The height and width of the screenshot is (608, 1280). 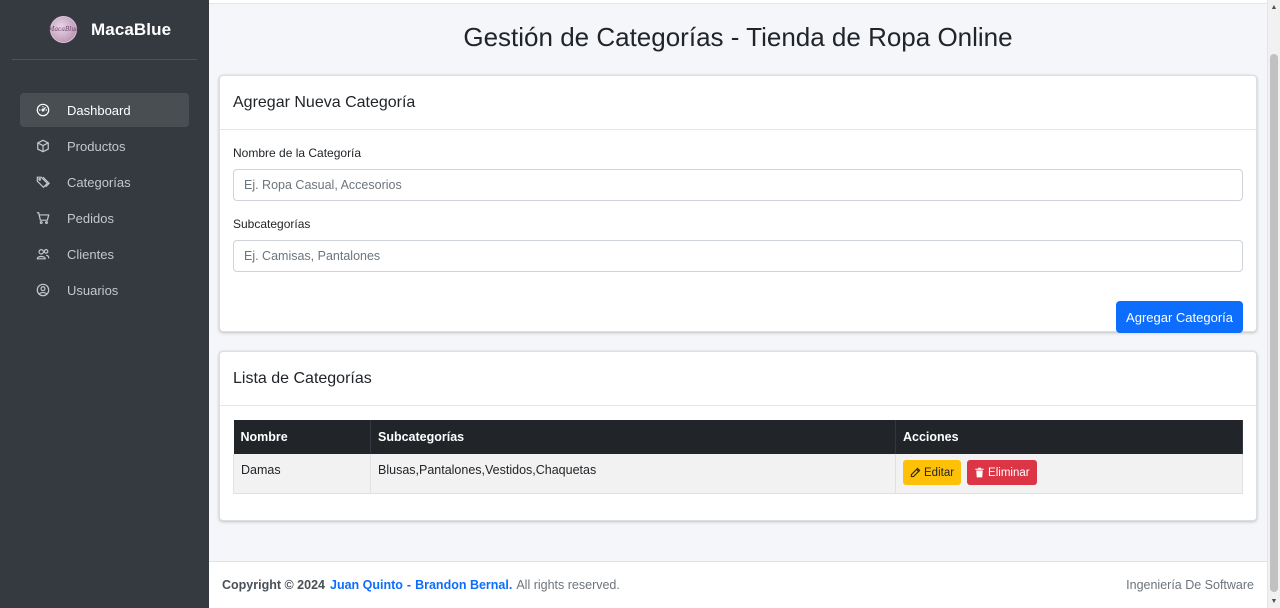 What do you see at coordinates (43, 110) in the screenshot?
I see `dashboard-icon` at bounding box center [43, 110].